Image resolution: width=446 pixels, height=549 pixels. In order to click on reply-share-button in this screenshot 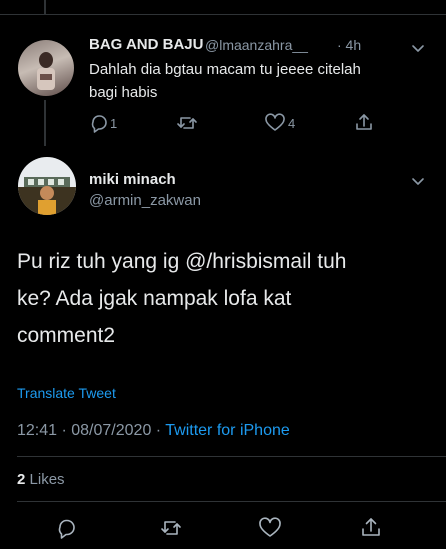, I will do `click(364, 124)`.